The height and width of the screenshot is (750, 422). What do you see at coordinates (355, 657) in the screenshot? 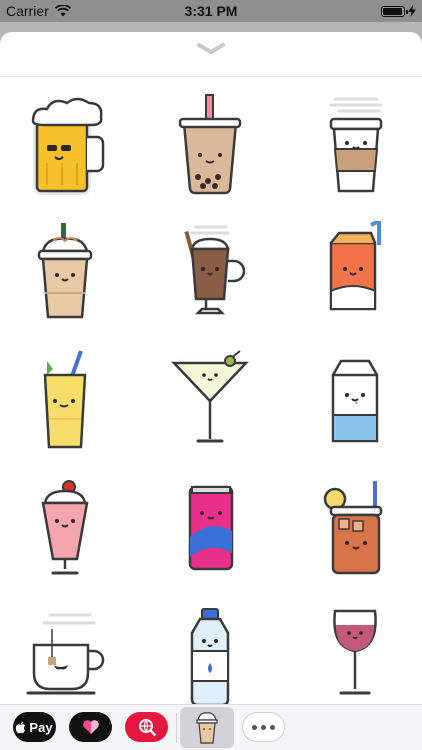
I see `wine-glass-sticker` at bounding box center [355, 657].